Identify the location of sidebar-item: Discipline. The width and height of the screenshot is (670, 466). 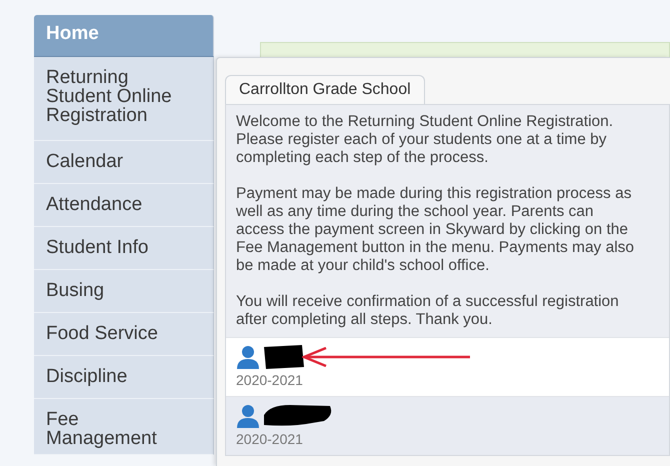
(124, 377).